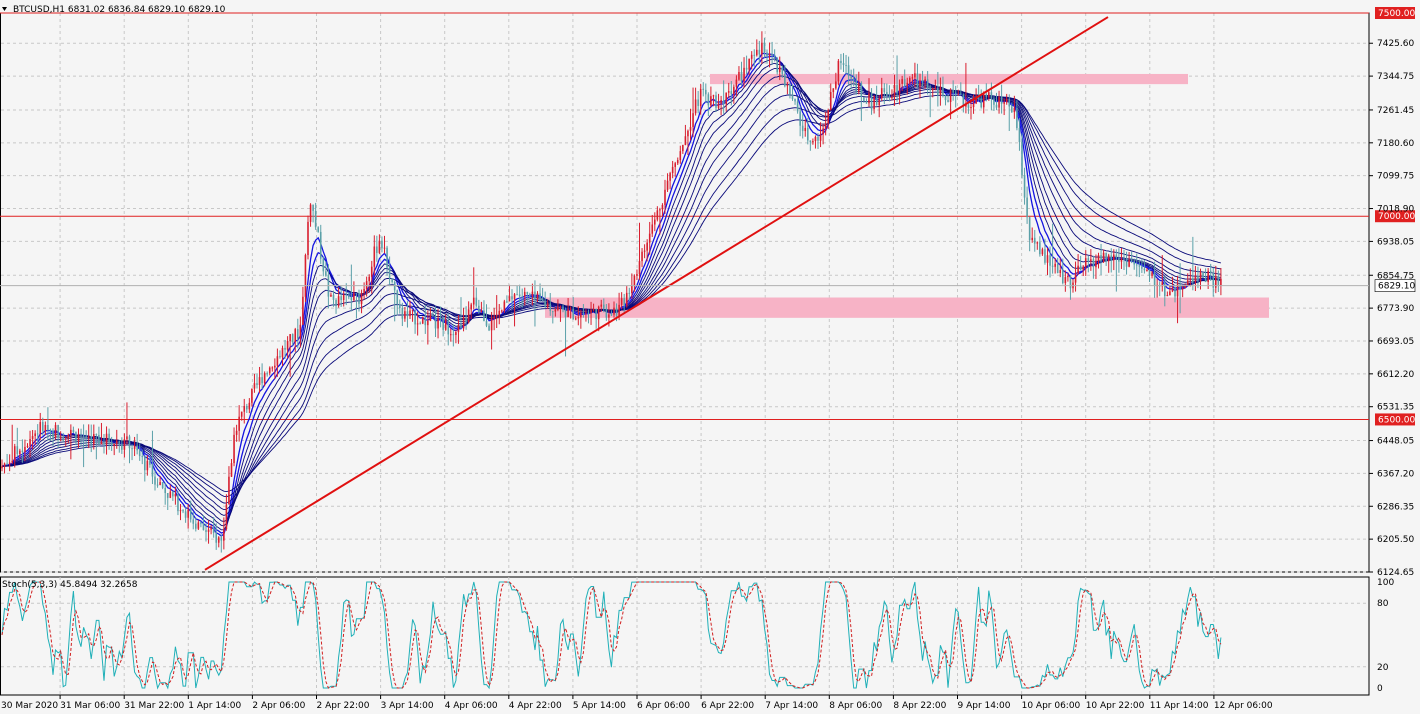  Describe the element at coordinates (70, 585) in the screenshot. I see `oscillator-header: Stoch(5,3,3) 45.8494 32.2658` at that location.